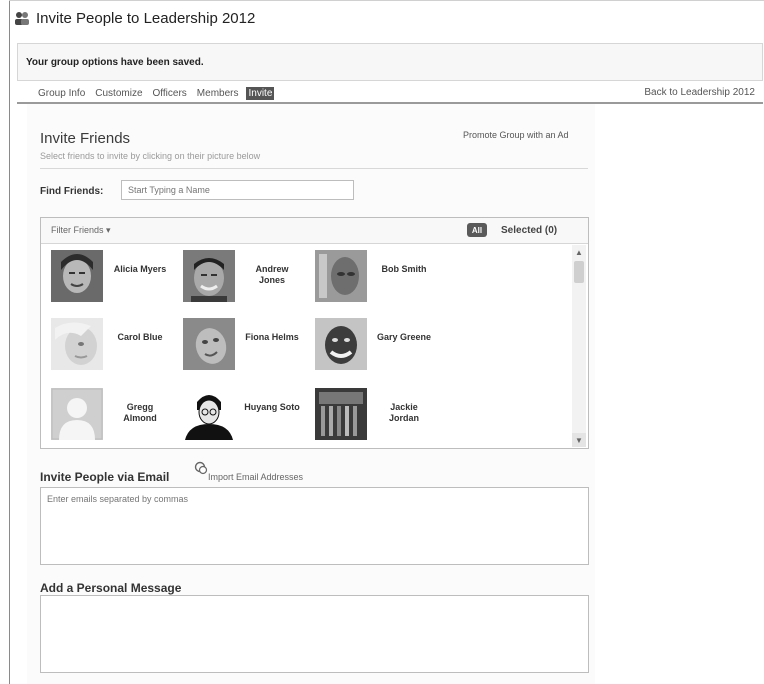 This screenshot has height=684, width=764. Describe the element at coordinates (260, 93) in the screenshot. I see `tab-invite: Invite` at that location.